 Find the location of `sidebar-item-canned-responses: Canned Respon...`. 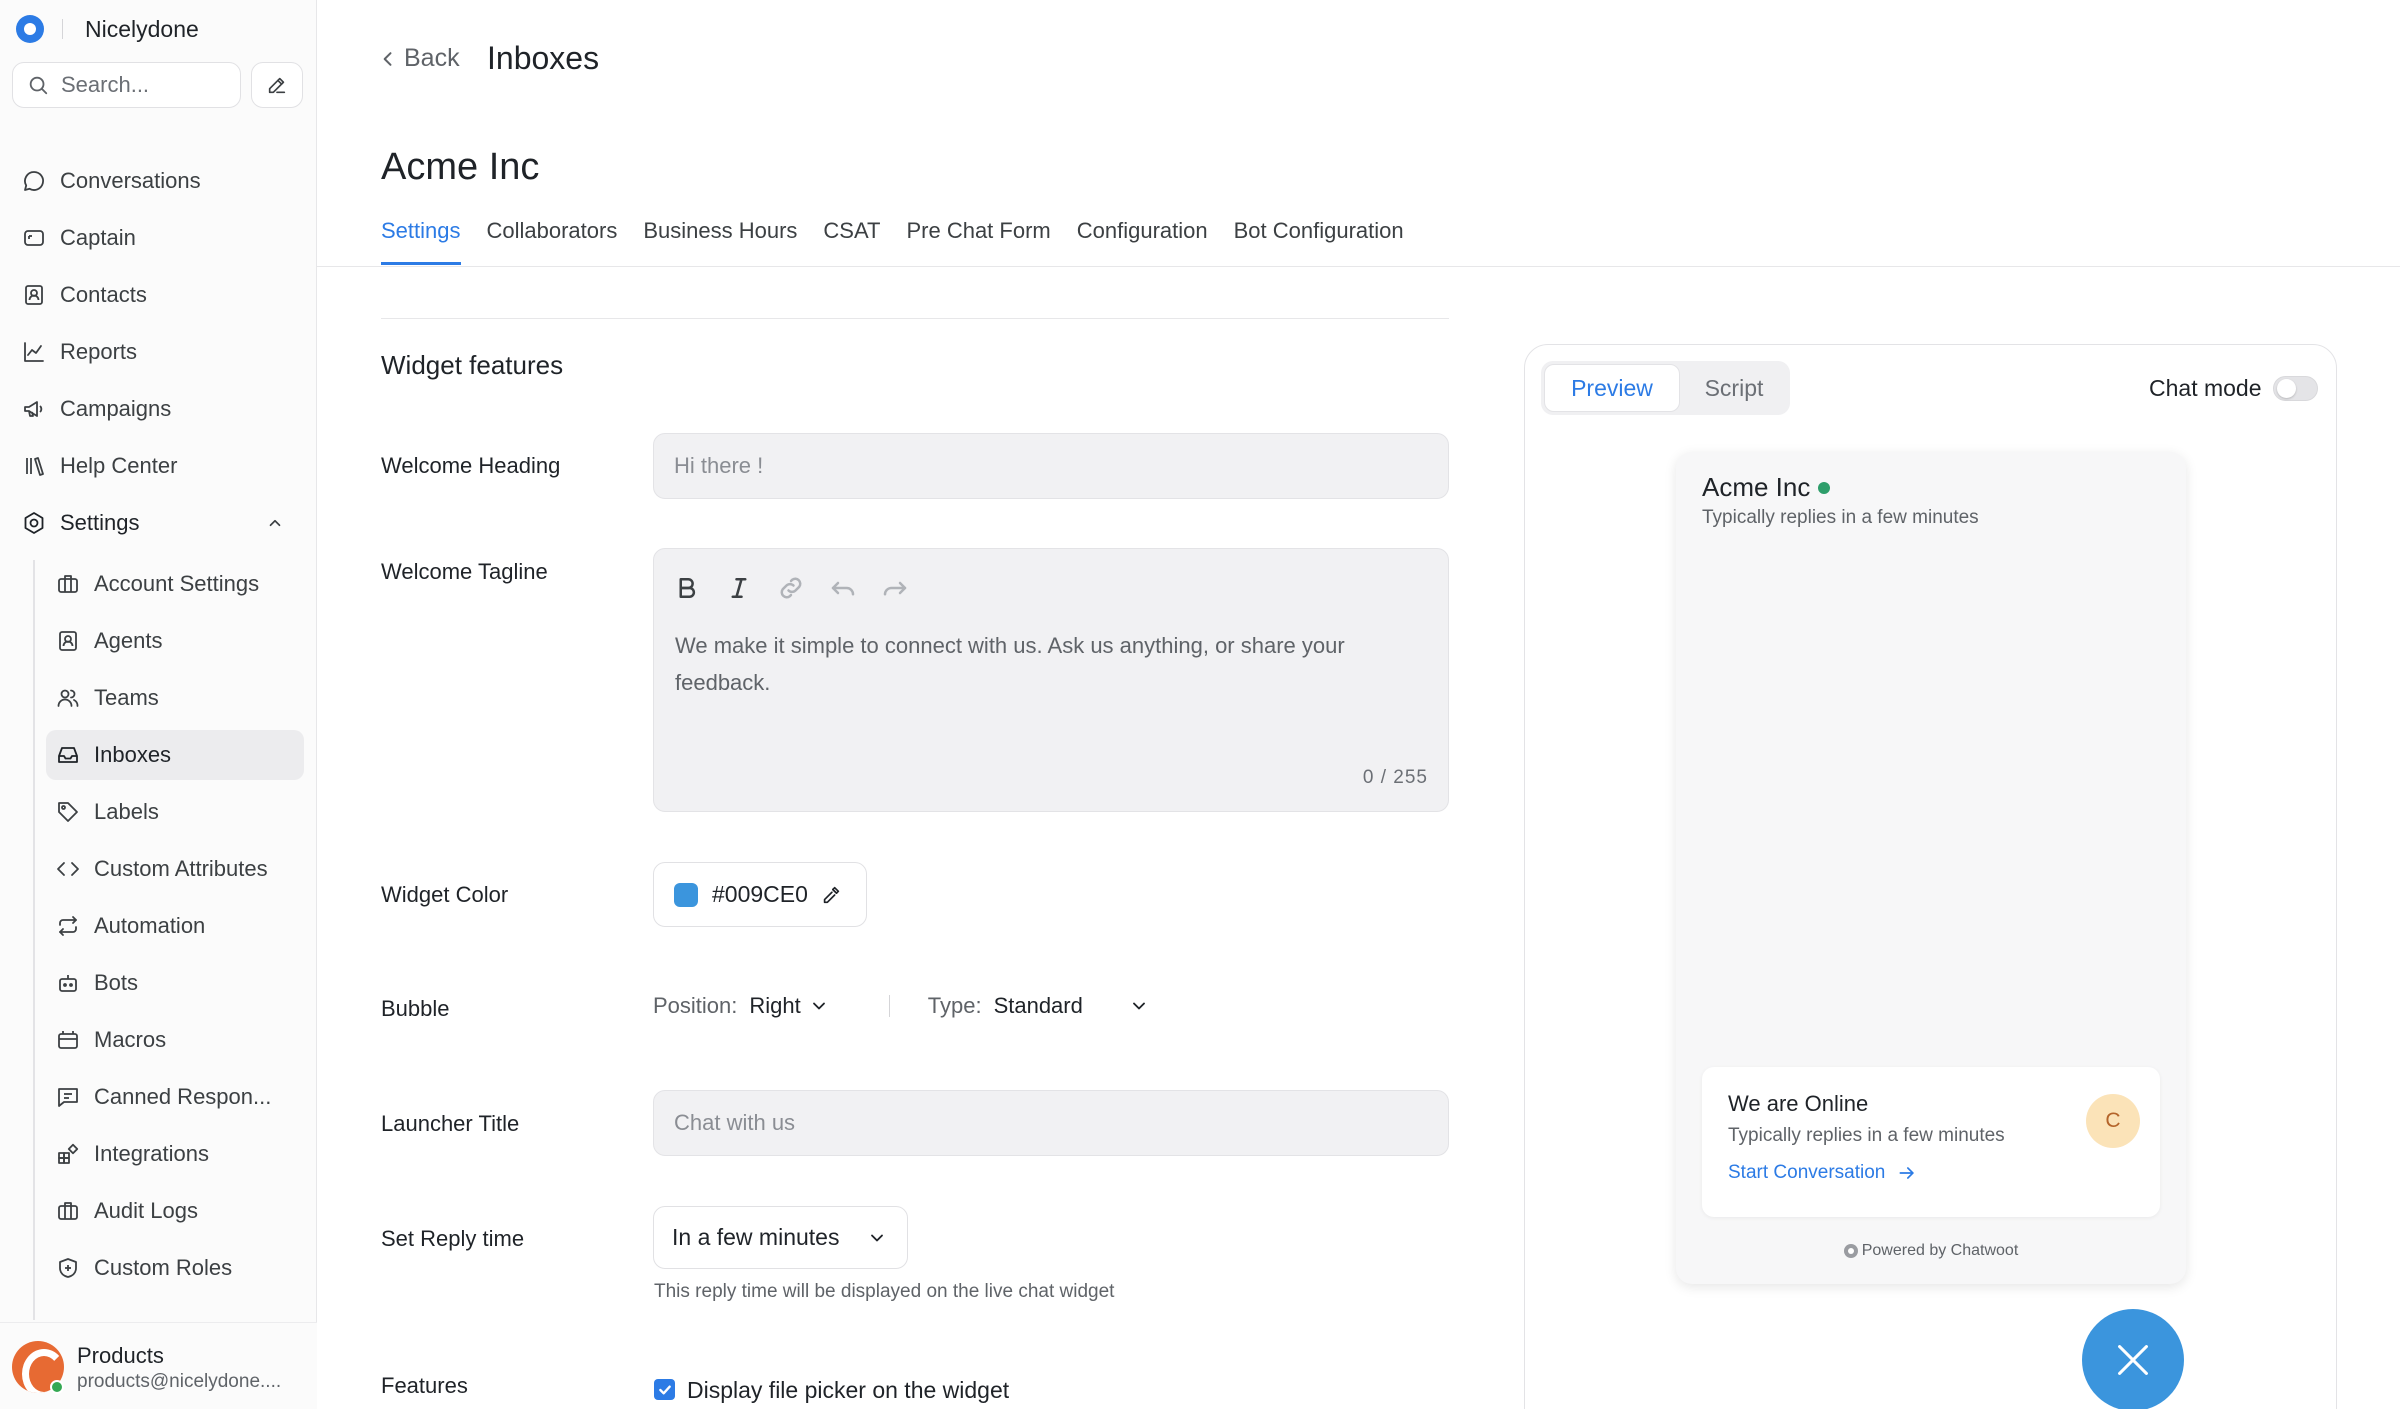

sidebar-item-canned-responses: Canned Respon... is located at coordinates (175, 1097).